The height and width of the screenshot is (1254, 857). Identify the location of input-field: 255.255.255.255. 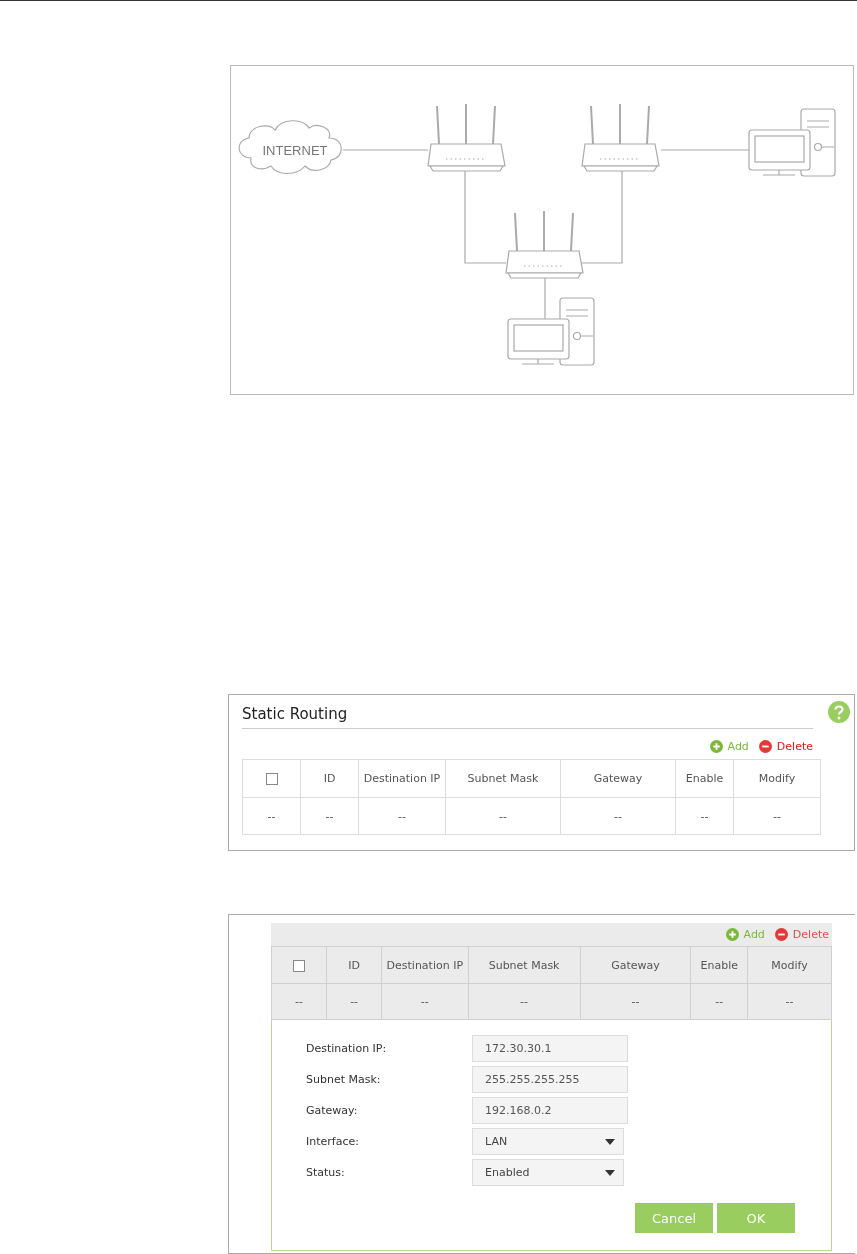
(550, 1079).